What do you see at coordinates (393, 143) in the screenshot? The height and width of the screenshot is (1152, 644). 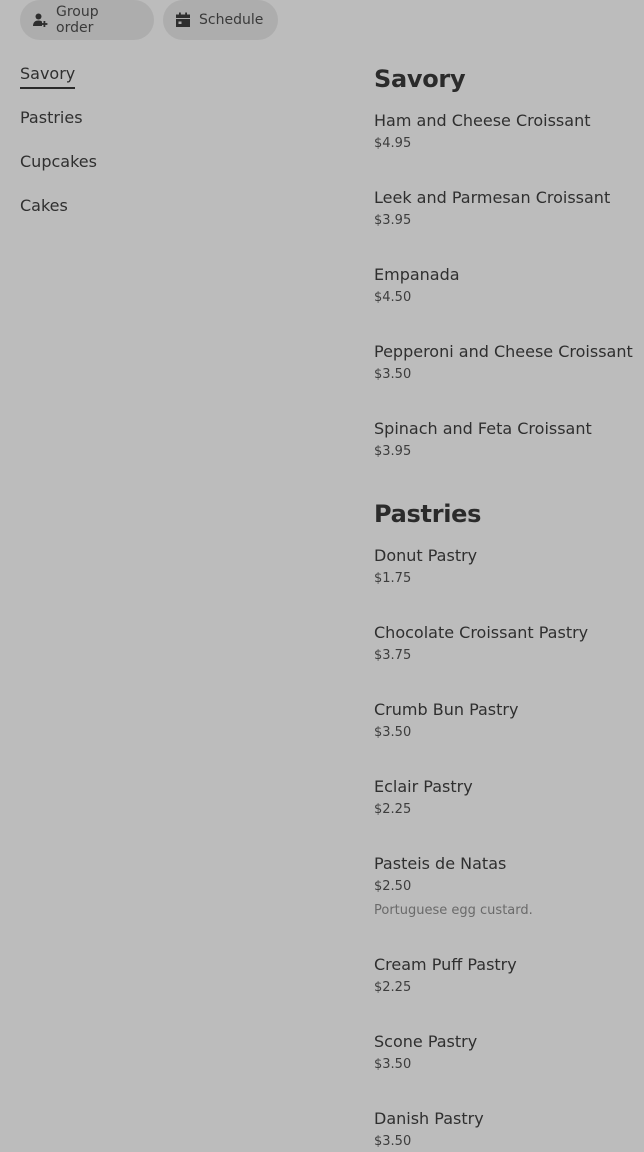 I see `item-price: $4.95` at bounding box center [393, 143].